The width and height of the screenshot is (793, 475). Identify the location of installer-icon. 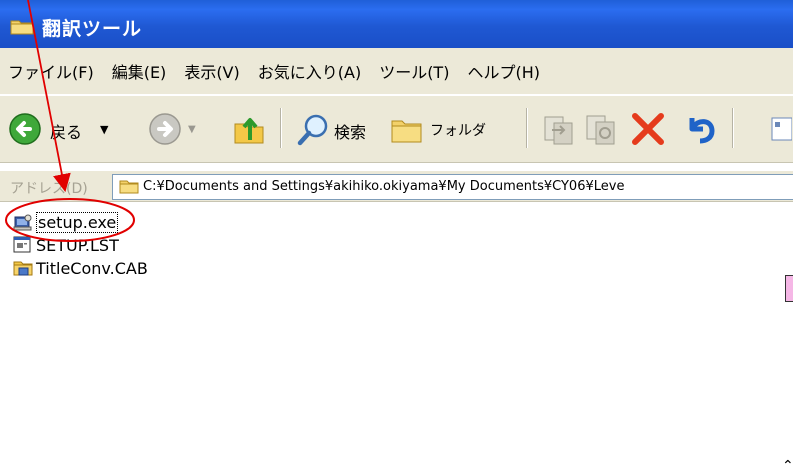
(22, 222).